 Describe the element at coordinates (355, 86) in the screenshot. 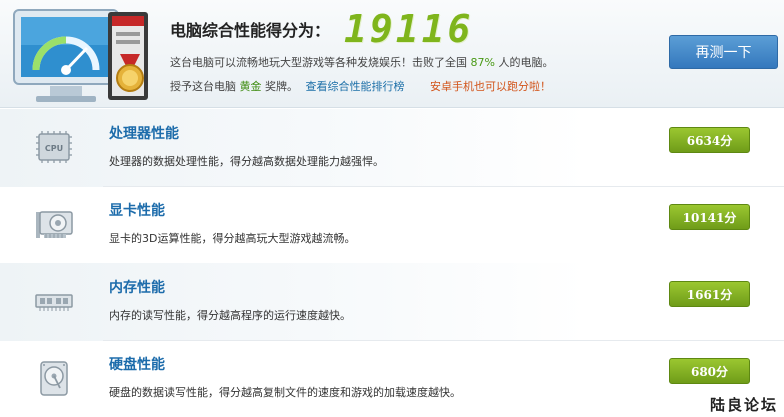

I see `ranking-link: 查看综合性能排行榜` at that location.